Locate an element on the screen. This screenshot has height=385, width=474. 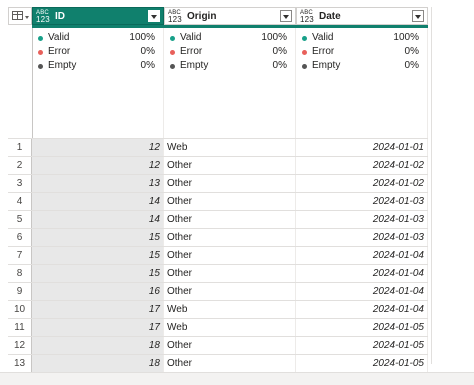
table-row: 6 15 Other 2024-01-03 is located at coordinates (218, 237).